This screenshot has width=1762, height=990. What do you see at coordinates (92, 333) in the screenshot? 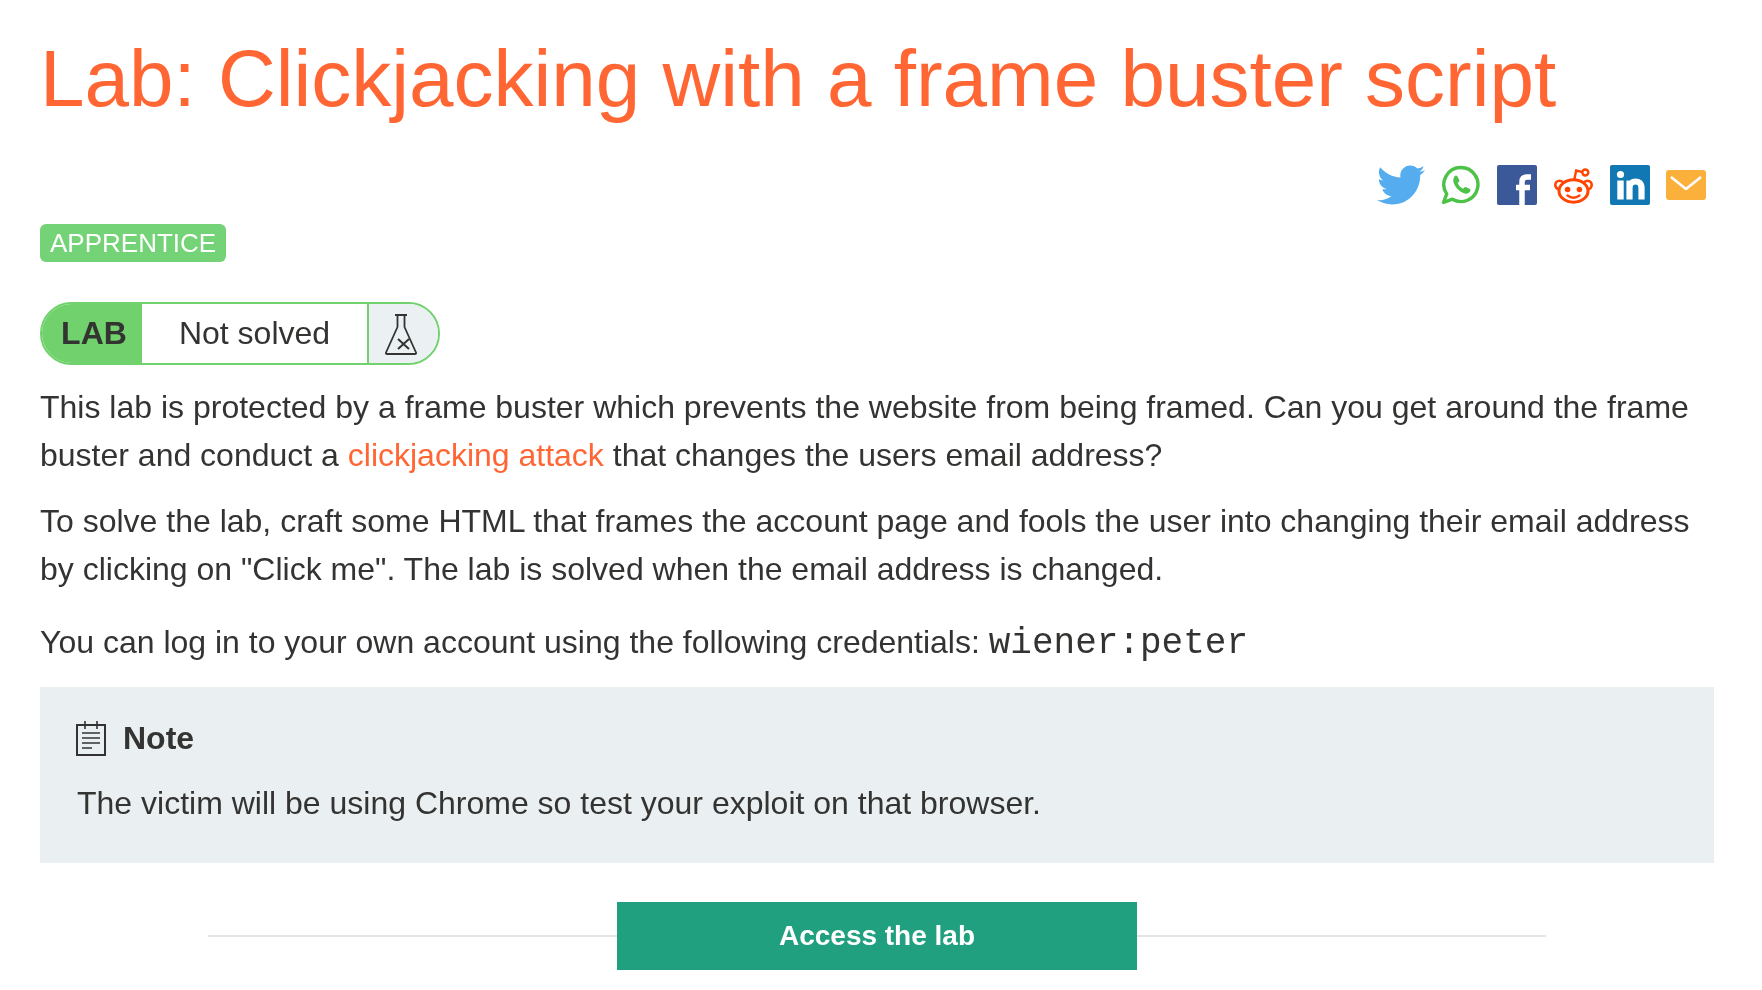
I see `lab-label: LAB` at bounding box center [92, 333].